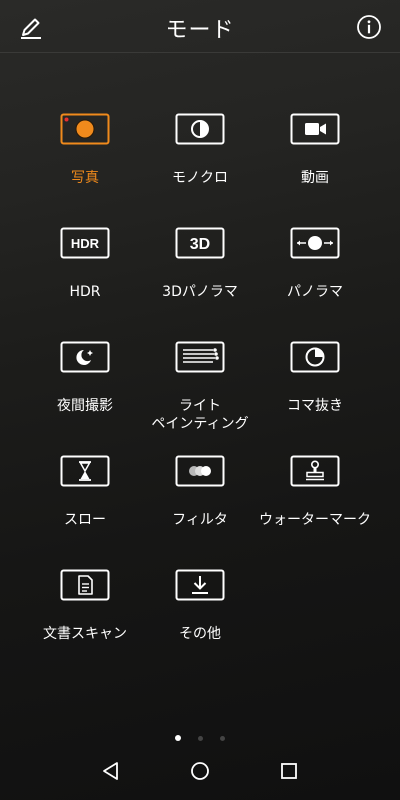  Describe the element at coordinates (315, 155) in the screenshot. I see `mode-video: 動画` at that location.